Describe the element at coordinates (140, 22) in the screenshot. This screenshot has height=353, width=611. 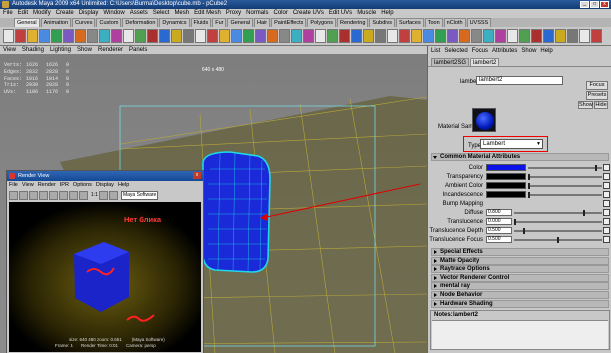
I see `shelf-tab-deformation: Deformation` at that location.